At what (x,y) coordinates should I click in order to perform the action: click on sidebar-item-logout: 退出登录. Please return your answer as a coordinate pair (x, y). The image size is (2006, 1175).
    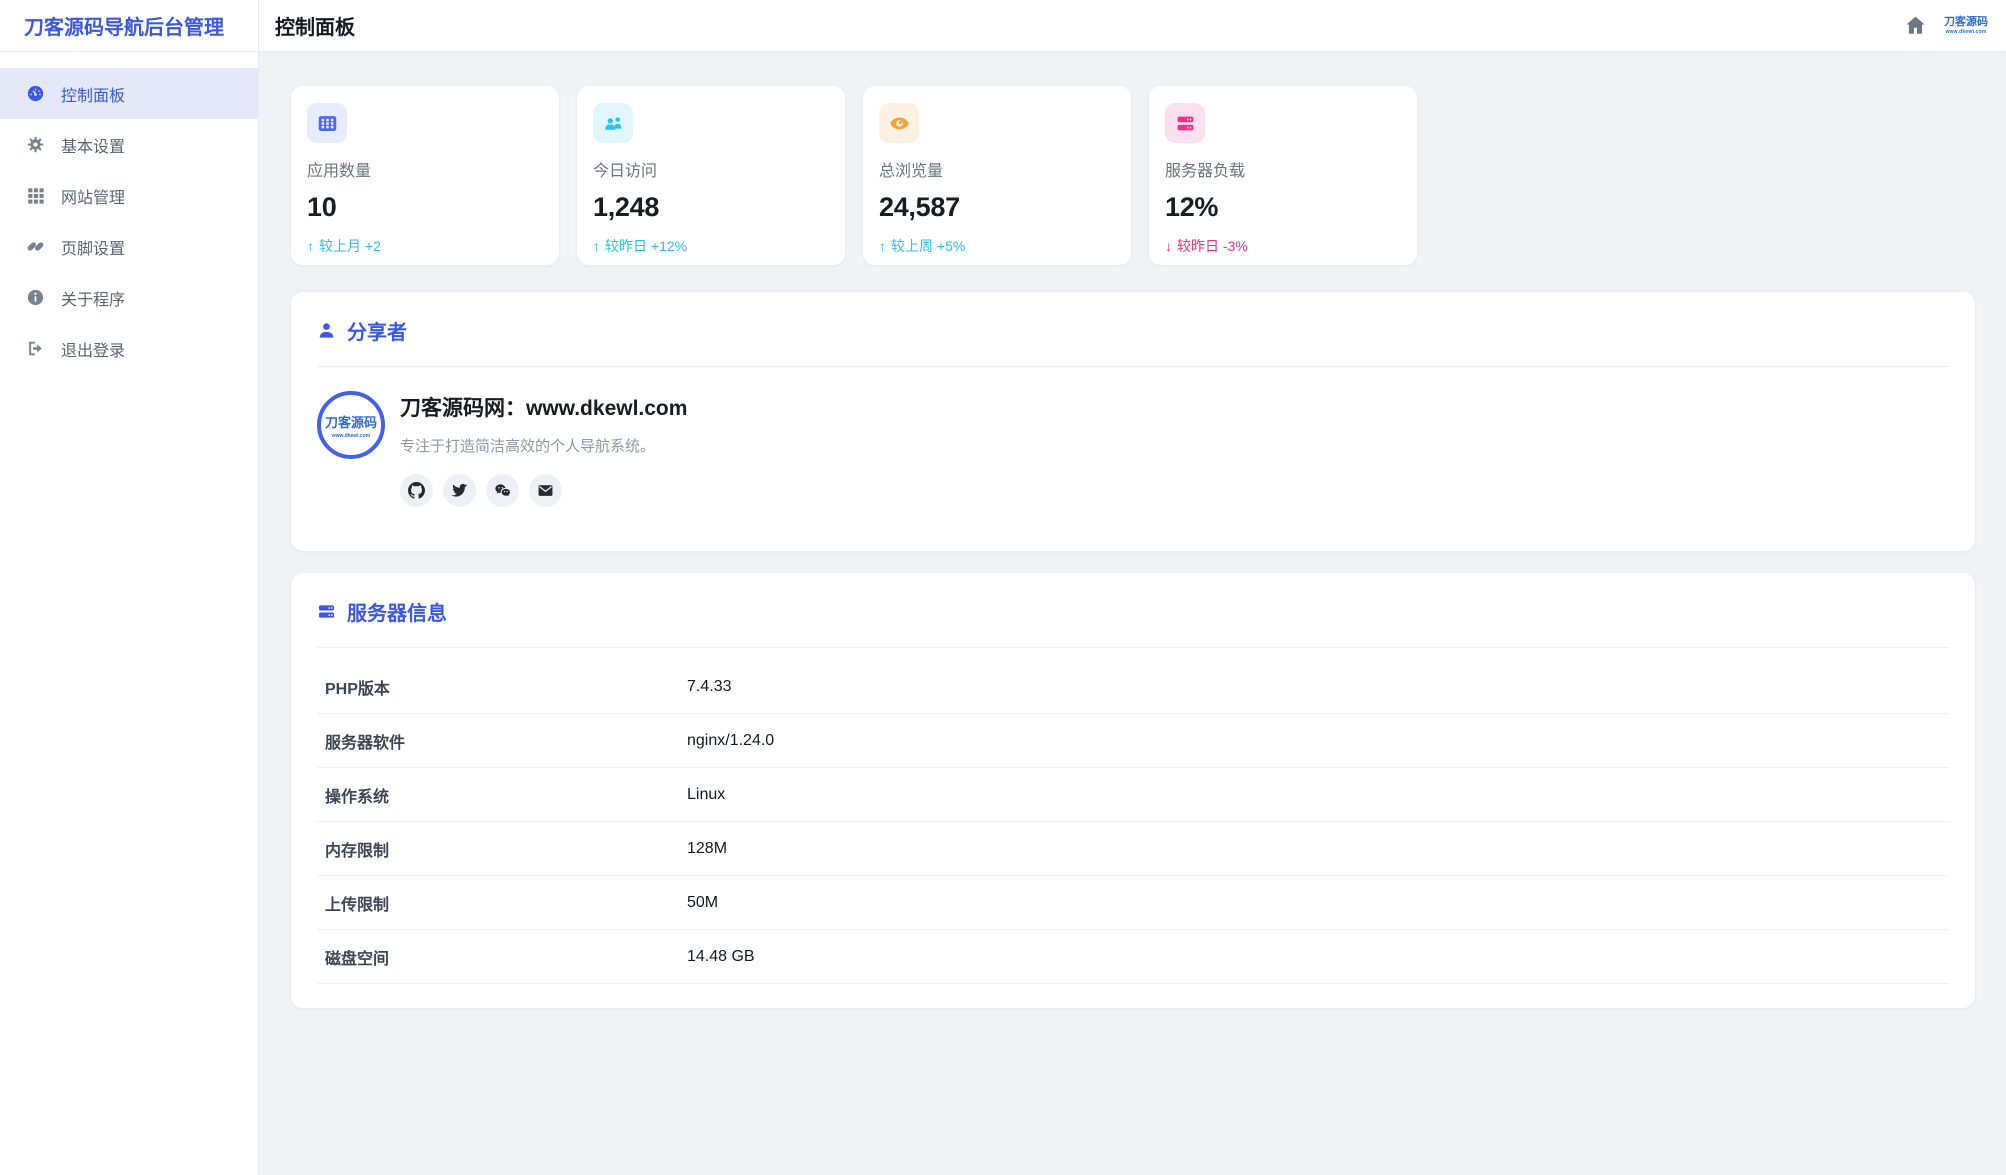
    Looking at the image, I should click on (129, 348).